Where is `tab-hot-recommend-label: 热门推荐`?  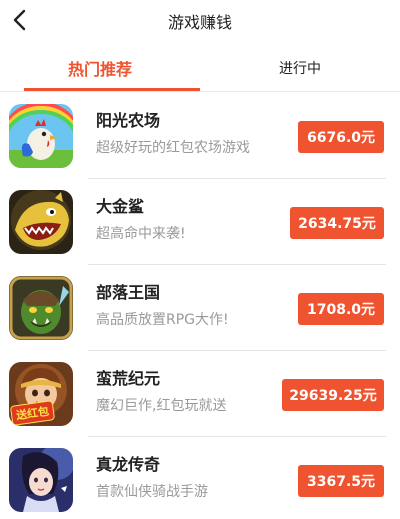 tab-hot-recommend-label: 热门推荐 is located at coordinates (99, 69).